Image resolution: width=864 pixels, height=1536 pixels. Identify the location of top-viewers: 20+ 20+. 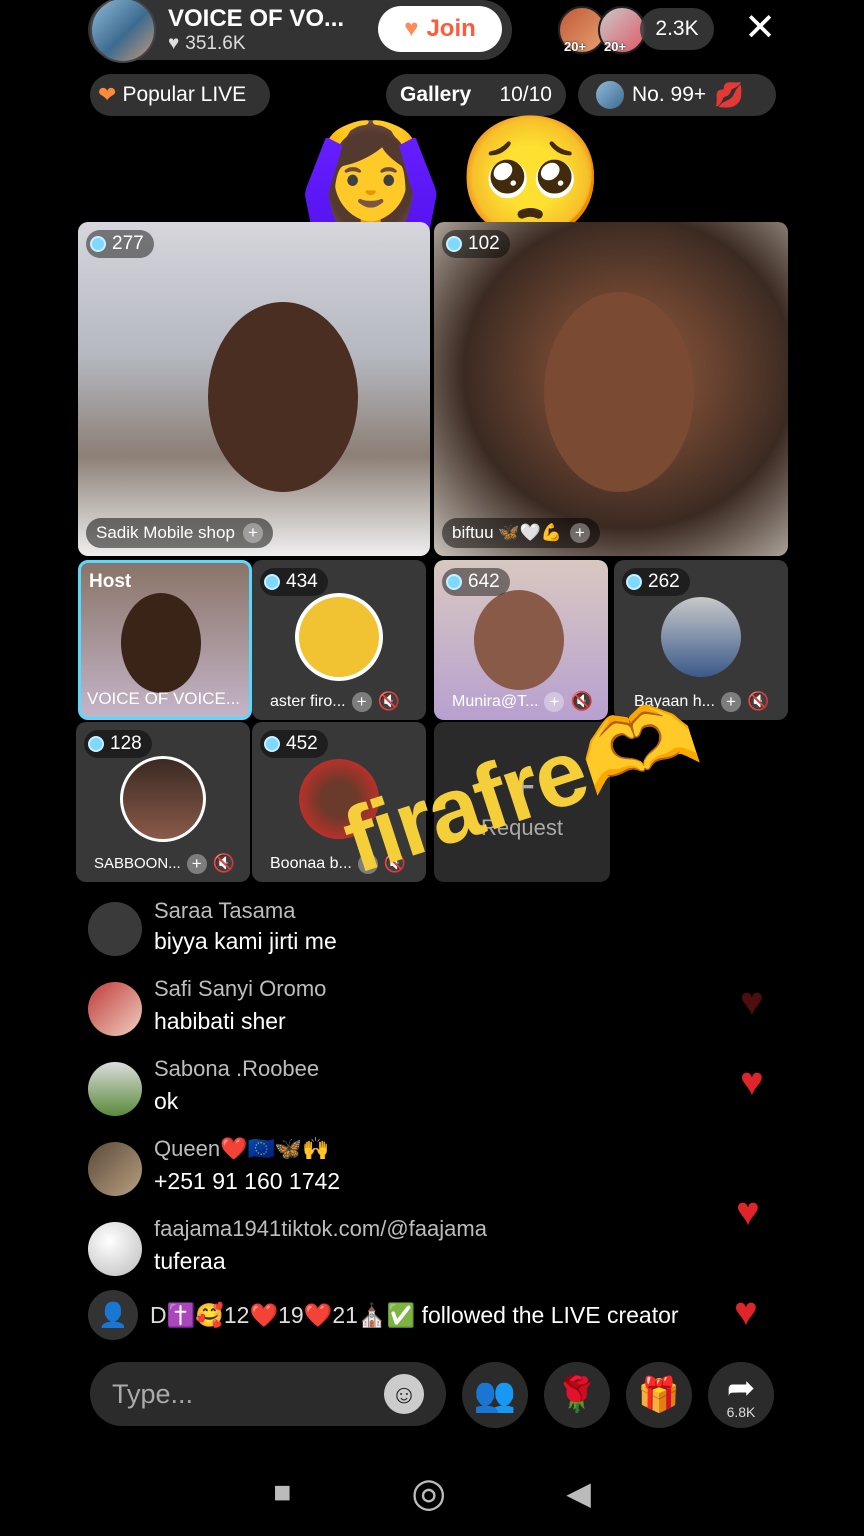
(603, 30).